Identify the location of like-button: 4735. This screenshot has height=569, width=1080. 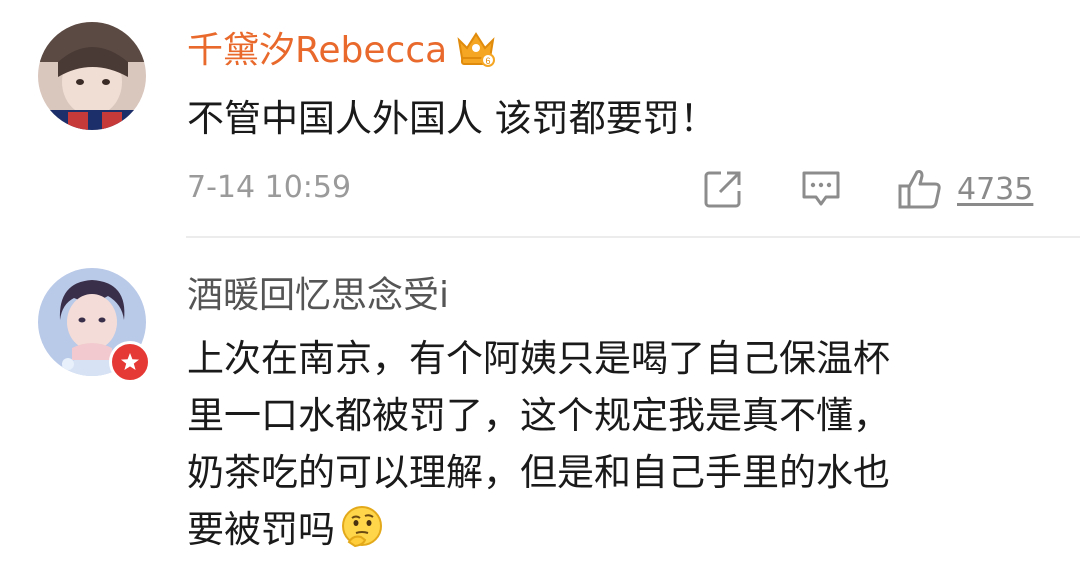
(965, 189).